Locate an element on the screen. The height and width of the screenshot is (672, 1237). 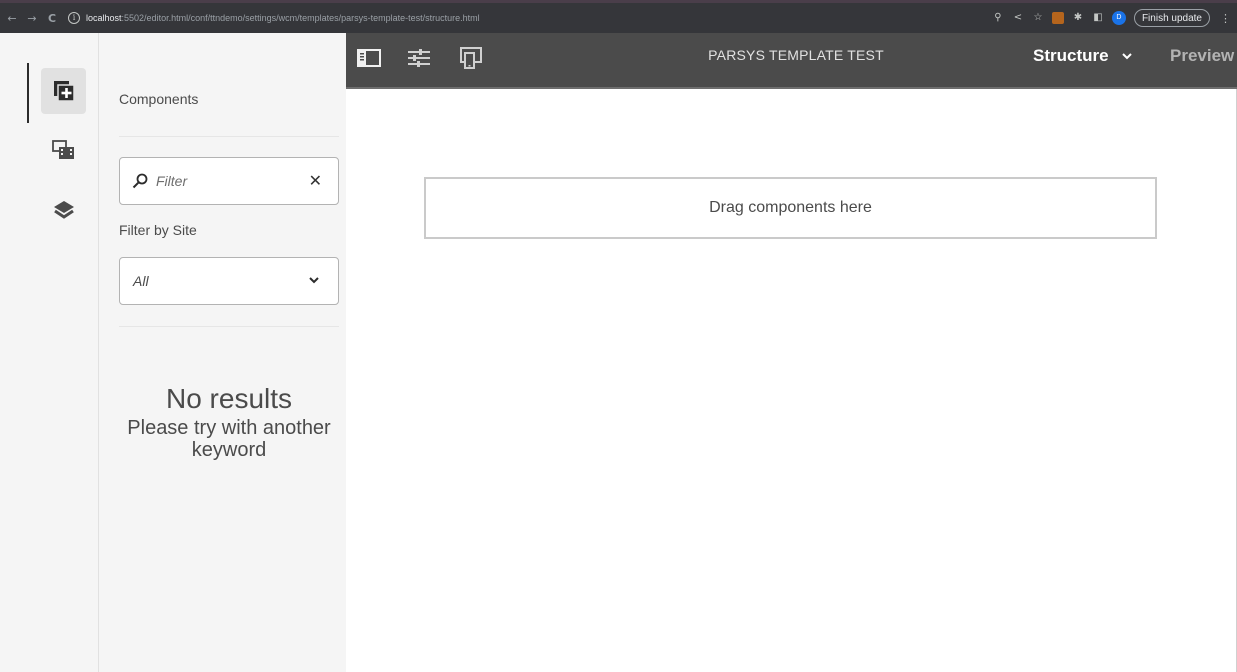
sidepanel-icon: ◧ is located at coordinates (1098, 18).